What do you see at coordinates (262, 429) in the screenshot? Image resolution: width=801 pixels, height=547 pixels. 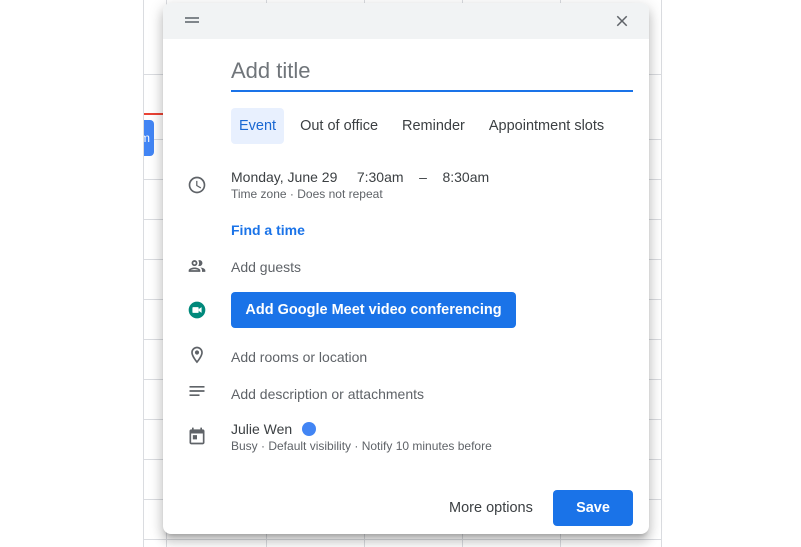 I see `calendar-owner-name: Julie Wen` at bounding box center [262, 429].